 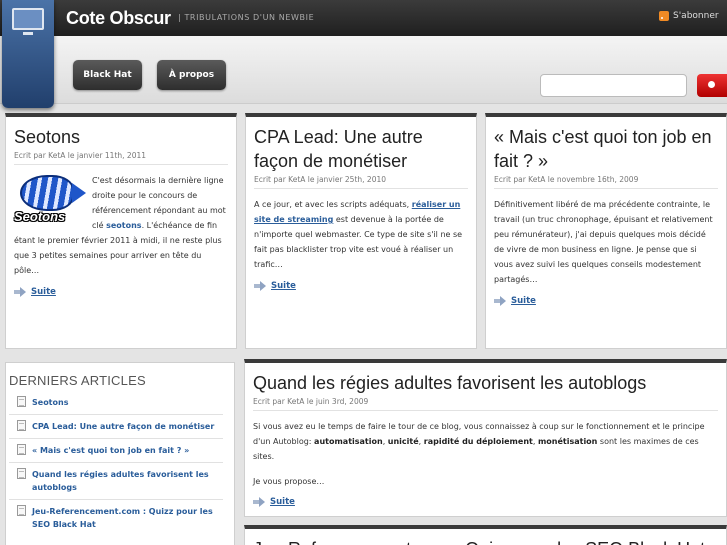 What do you see at coordinates (28, 21) in the screenshot?
I see `monitor-icon` at bounding box center [28, 21].